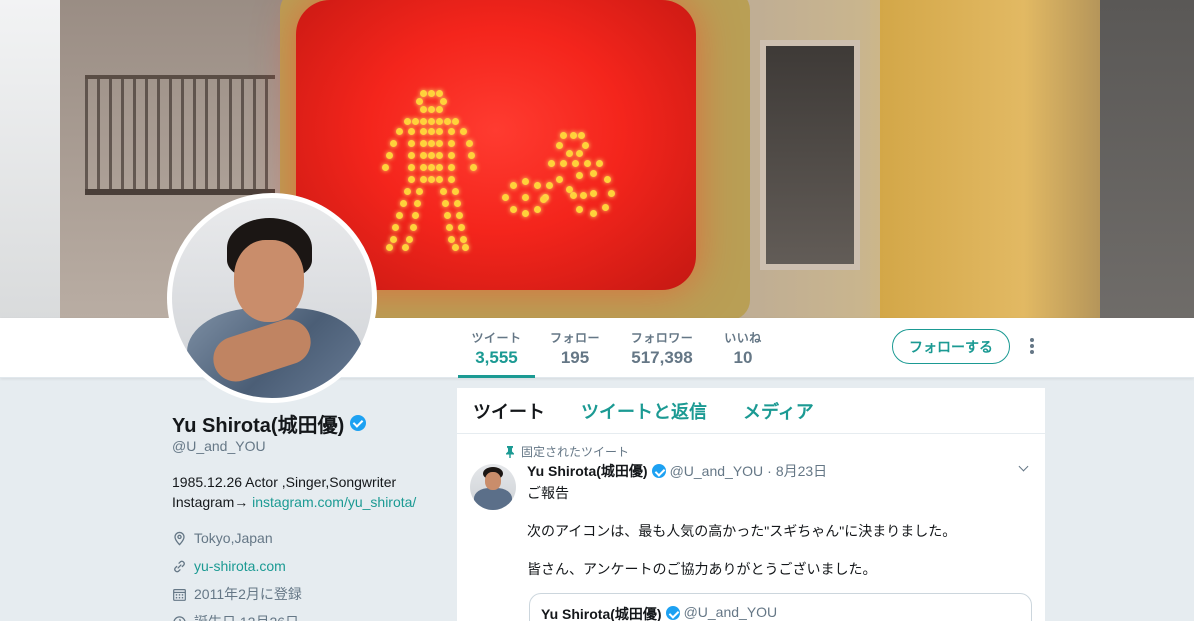 Image resolution: width=1194 pixels, height=621 pixels. Describe the element at coordinates (717, 471) in the screenshot. I see `tweet-author-handle: @U_and_YOU` at that location.